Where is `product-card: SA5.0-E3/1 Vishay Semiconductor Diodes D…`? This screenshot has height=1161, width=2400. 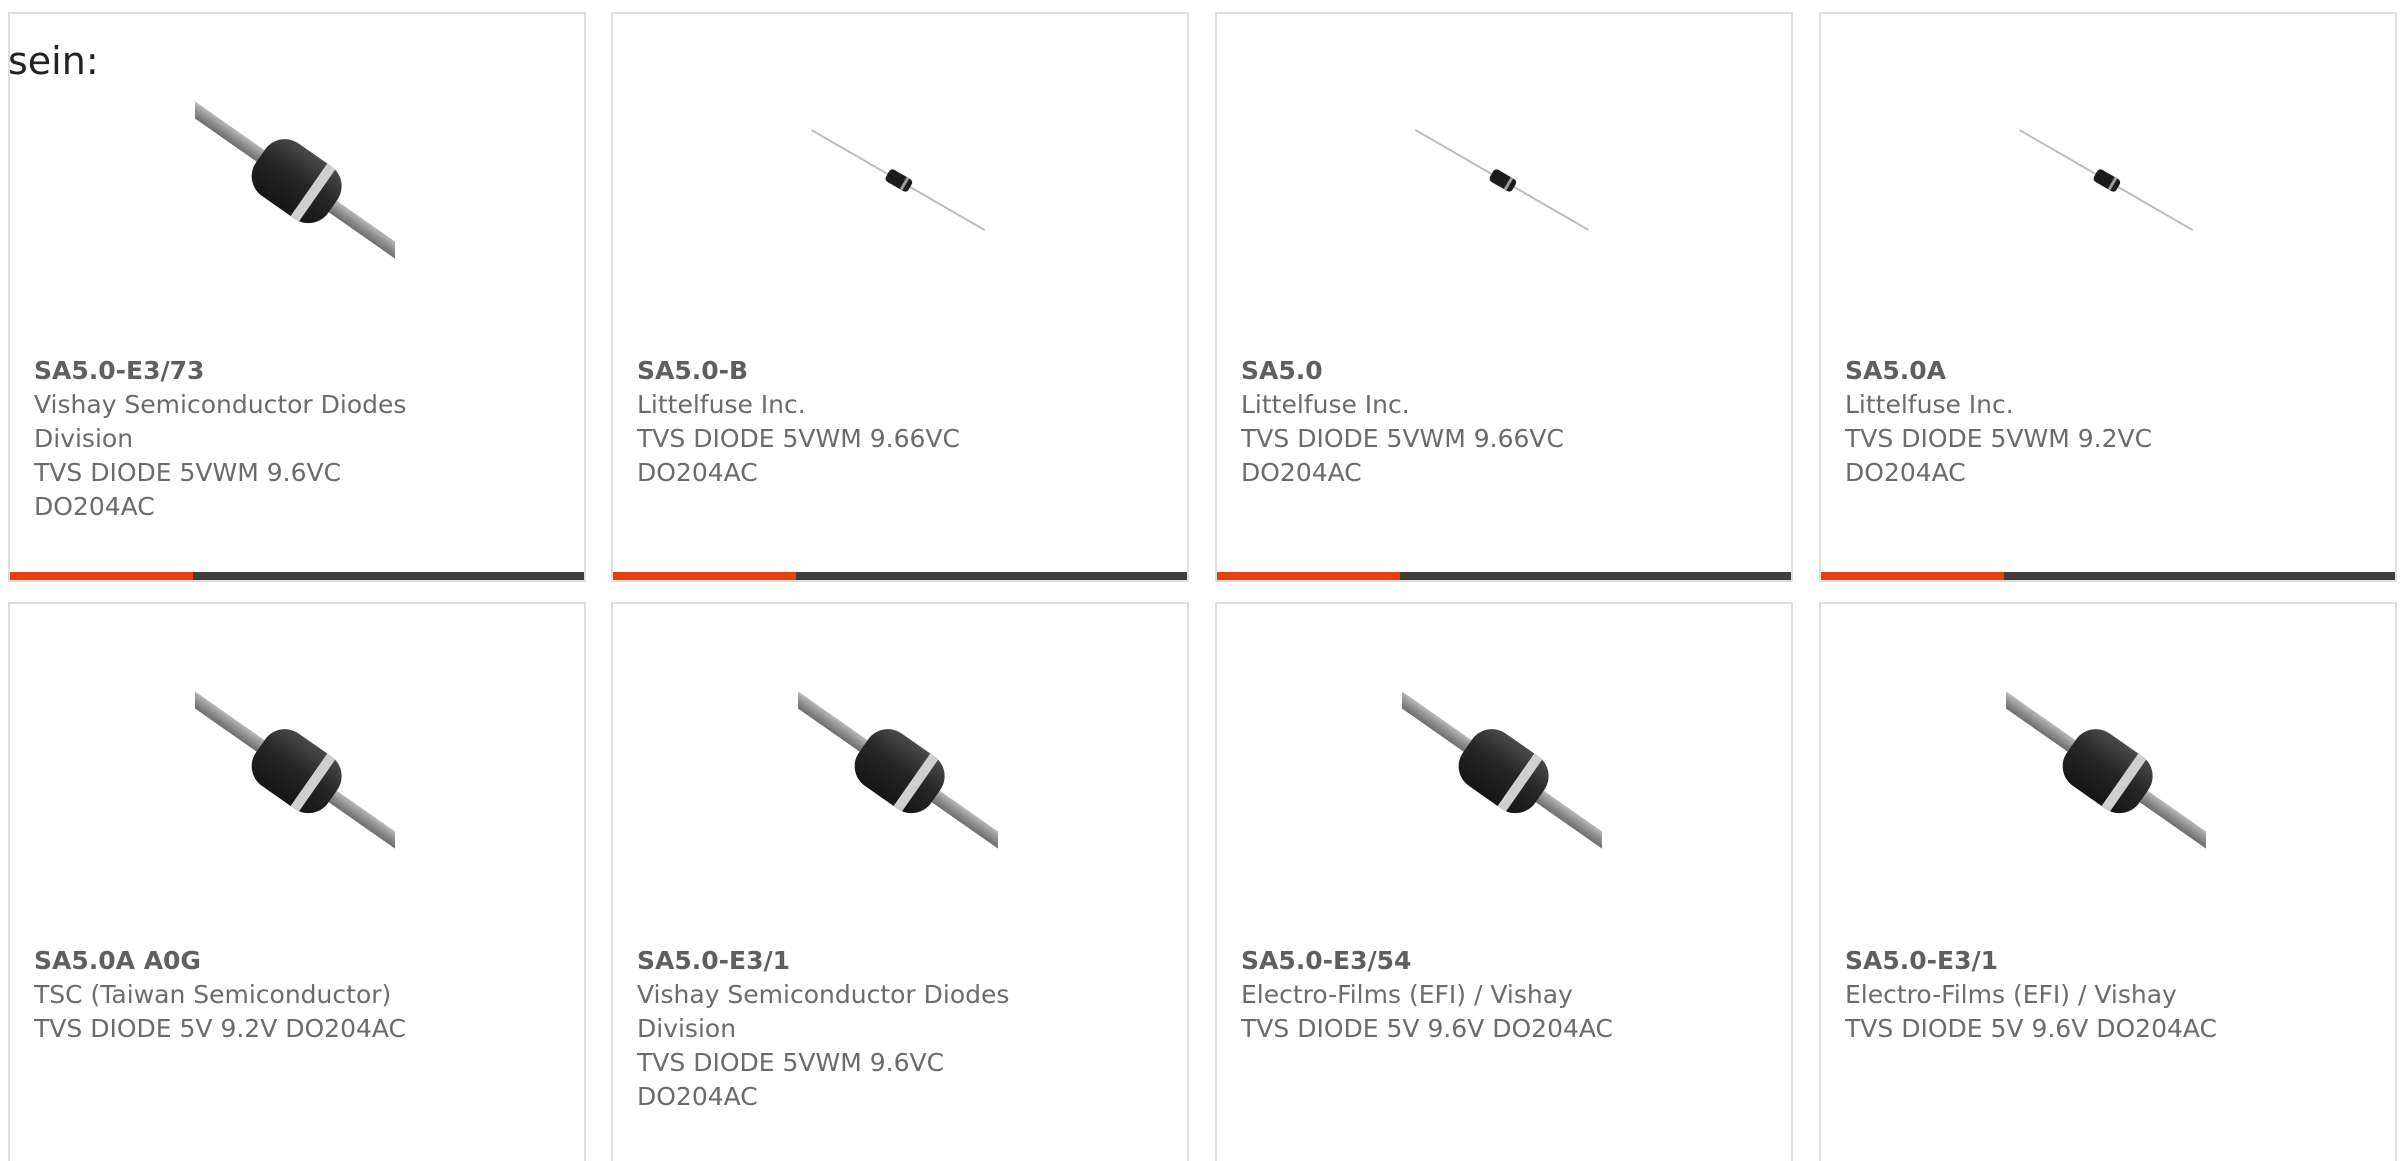
product-card: SA5.0-E3/1 Vishay Semiconductor Diodes D… is located at coordinates (900, 881).